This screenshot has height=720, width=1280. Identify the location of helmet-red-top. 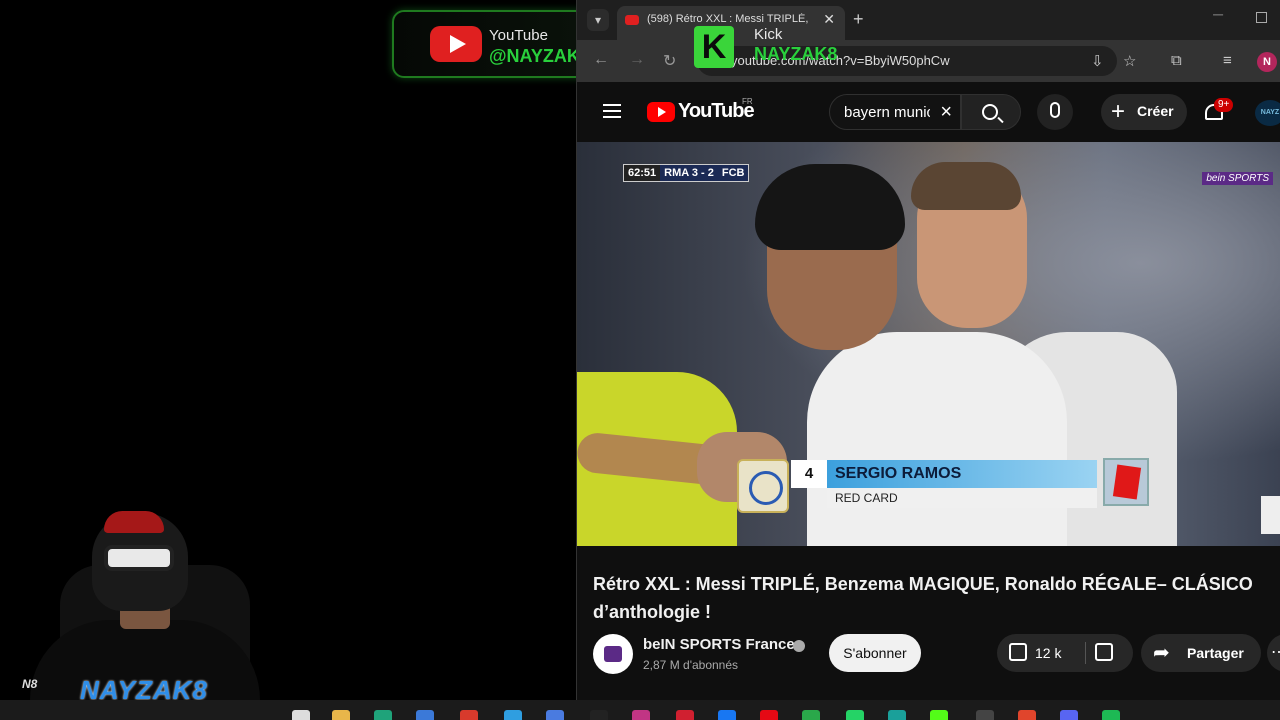
(134, 522).